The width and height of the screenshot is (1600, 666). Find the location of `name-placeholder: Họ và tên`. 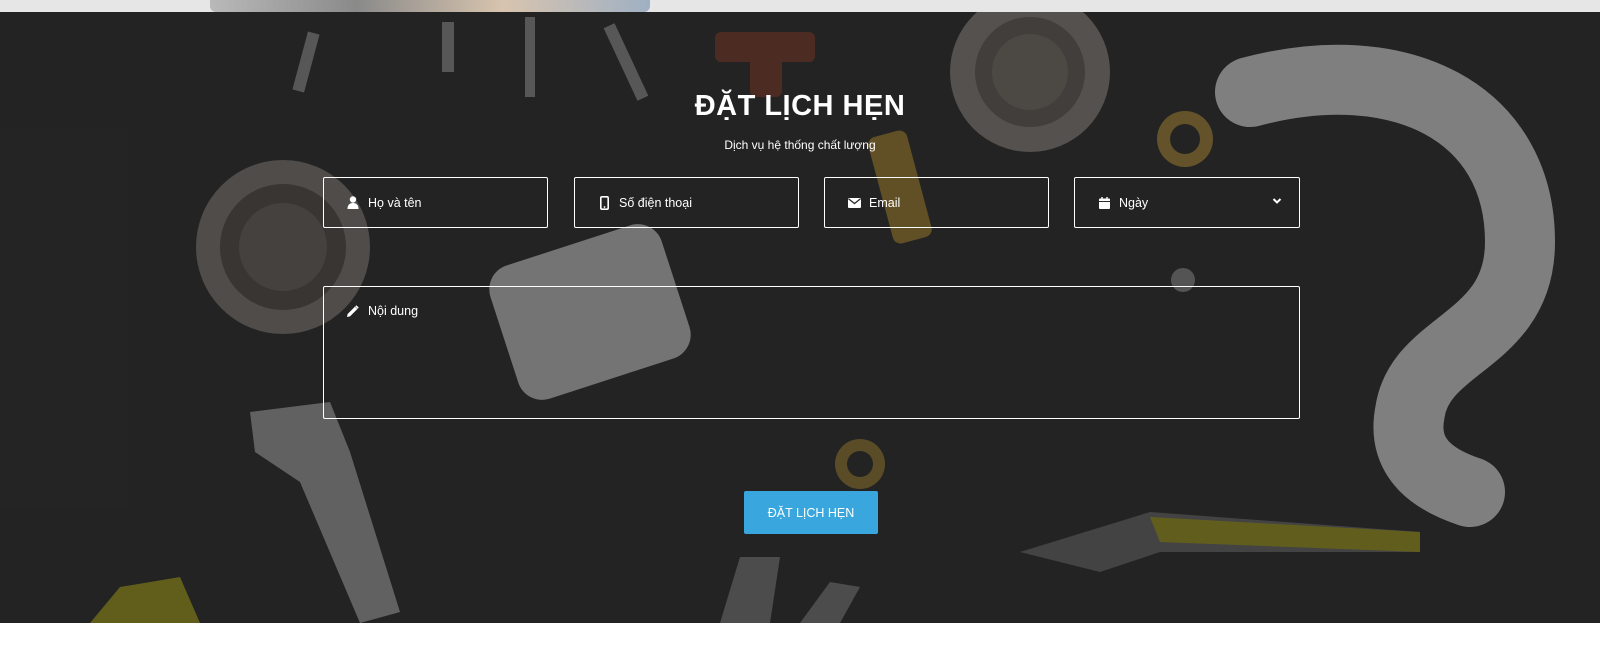

name-placeholder: Họ và tên is located at coordinates (395, 202).